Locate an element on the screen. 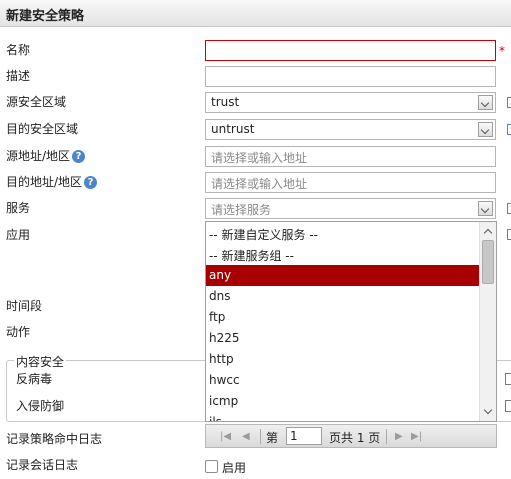 The width and height of the screenshot is (511, 479). src-addr-label-text: 源地址/地区 is located at coordinates (38, 156).